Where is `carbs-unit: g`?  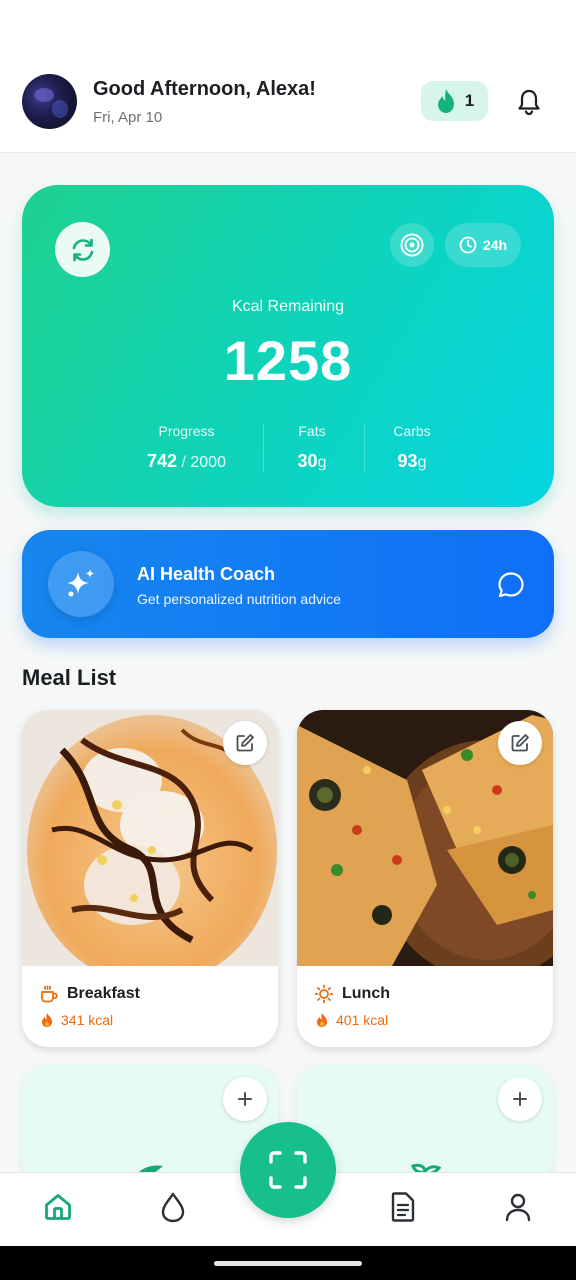
carbs-unit: g is located at coordinates (422, 462).